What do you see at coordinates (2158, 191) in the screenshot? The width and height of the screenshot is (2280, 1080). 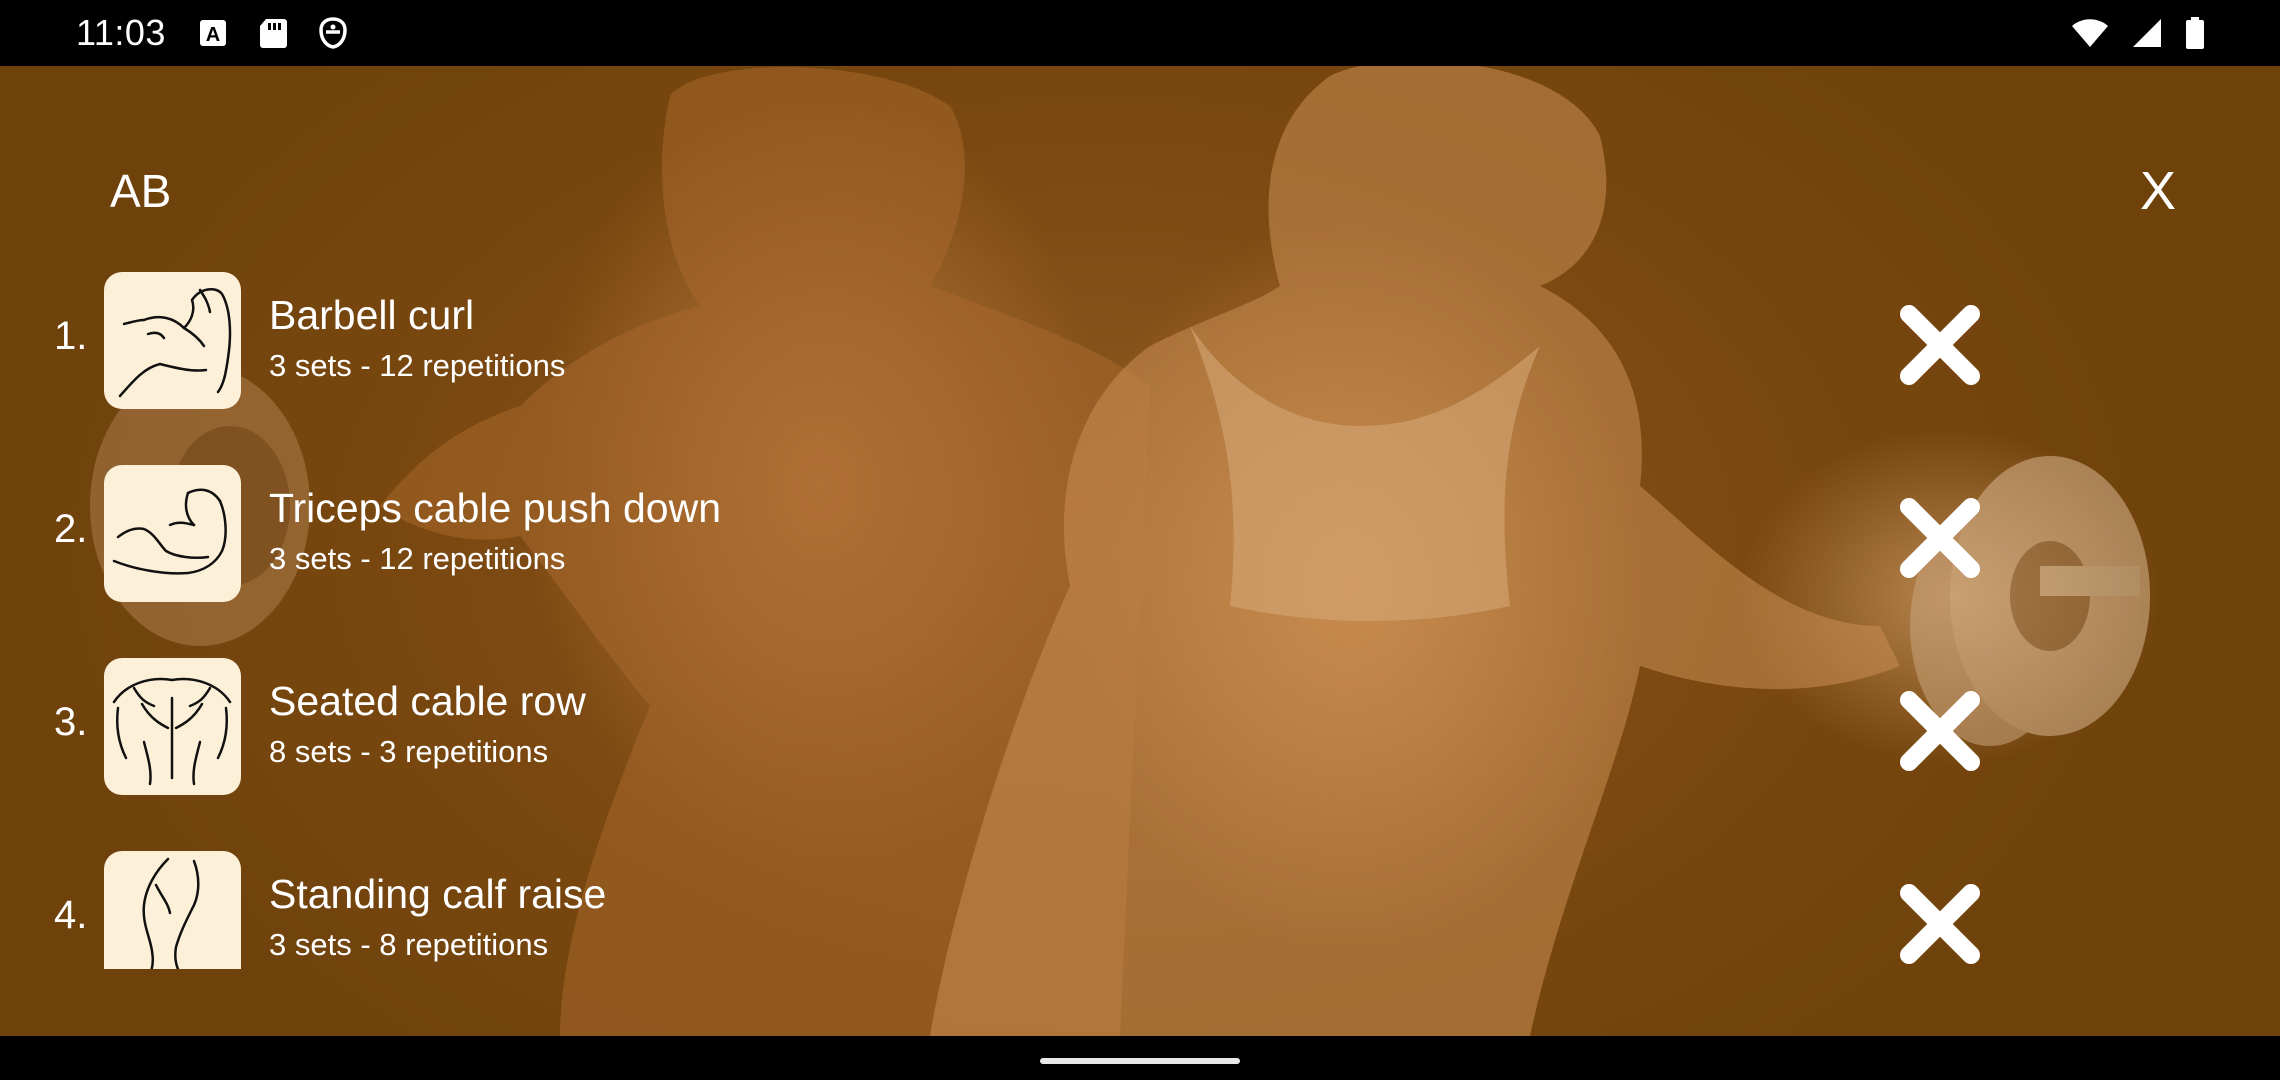 I see `close-button: X` at bounding box center [2158, 191].